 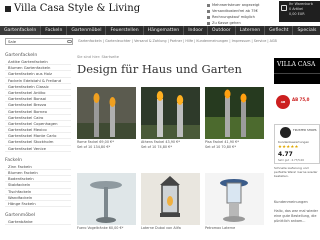 I want to click on customer-reviews-heading: Kundenmeinungen, so click(x=291, y=202).